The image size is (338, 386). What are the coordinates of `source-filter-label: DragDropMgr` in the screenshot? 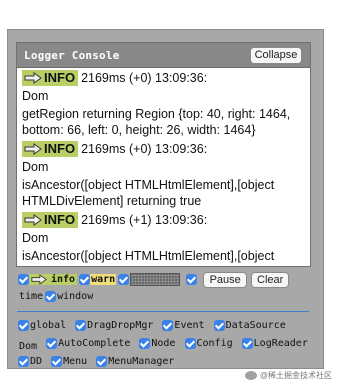 It's located at (120, 325).